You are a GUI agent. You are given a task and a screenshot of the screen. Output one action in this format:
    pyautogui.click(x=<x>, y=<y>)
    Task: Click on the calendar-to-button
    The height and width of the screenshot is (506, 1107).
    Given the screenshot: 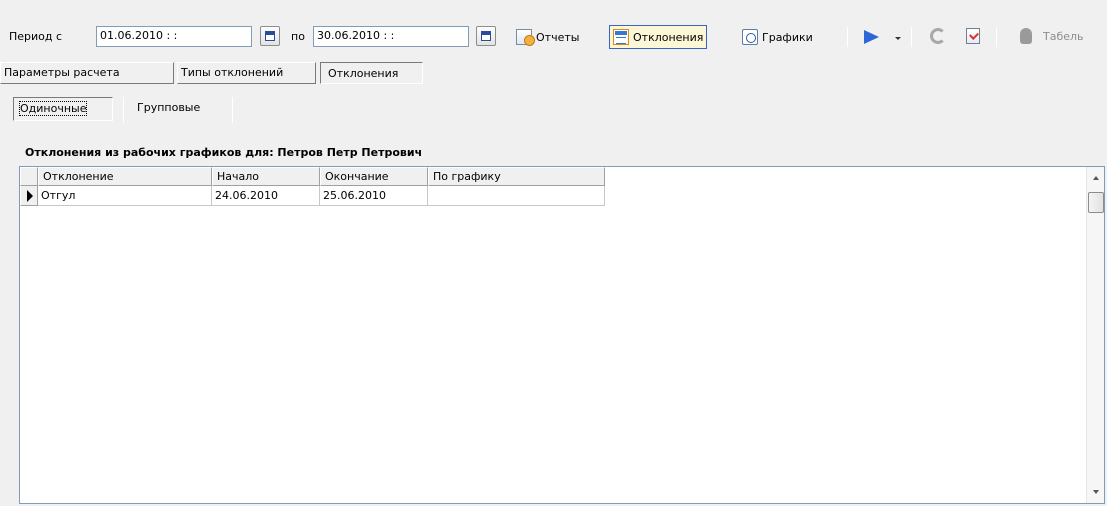 What is the action you would take?
    pyautogui.click(x=486, y=36)
    